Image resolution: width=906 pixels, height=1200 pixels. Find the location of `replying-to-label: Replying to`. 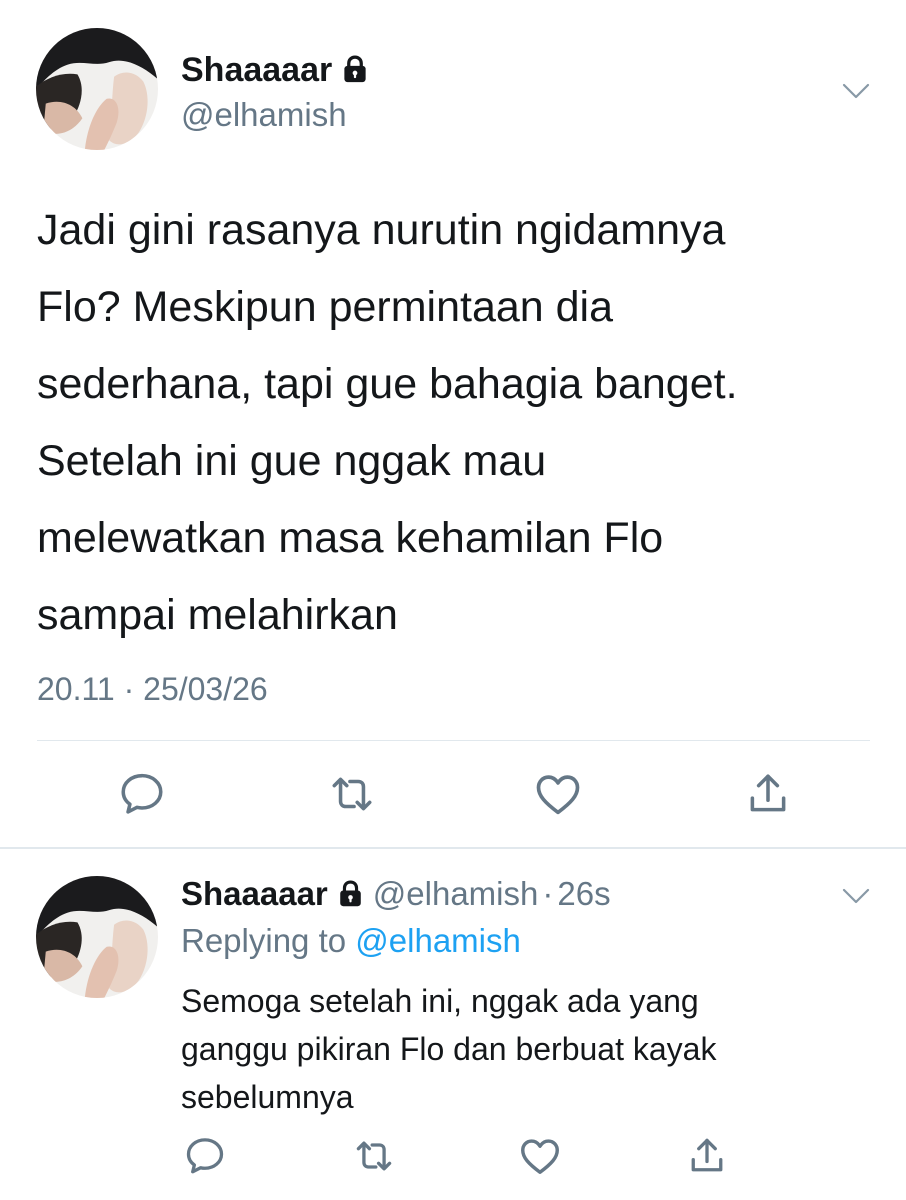

replying-to-label: Replying to is located at coordinates (264, 940).